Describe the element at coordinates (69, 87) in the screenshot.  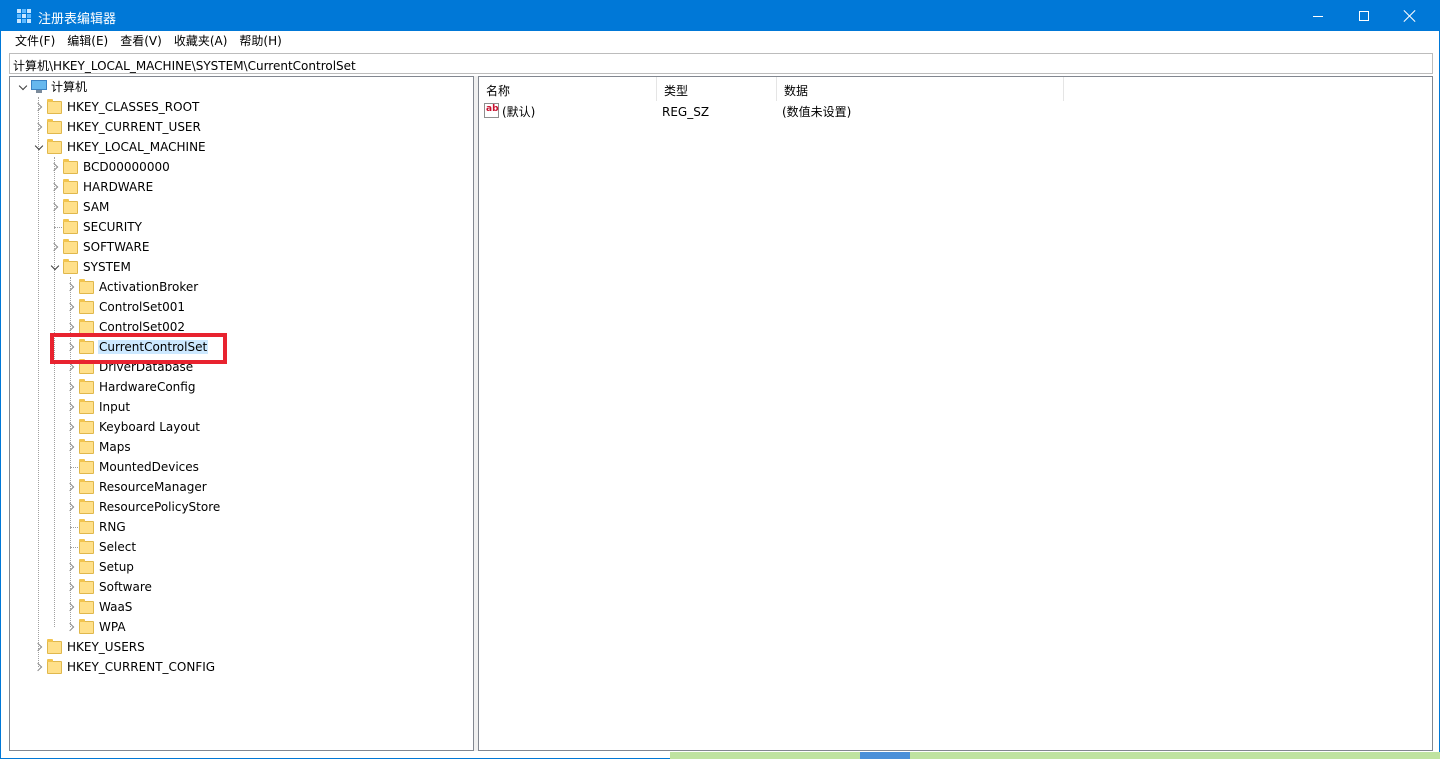
I see `tree-node-label: 计算机` at that location.